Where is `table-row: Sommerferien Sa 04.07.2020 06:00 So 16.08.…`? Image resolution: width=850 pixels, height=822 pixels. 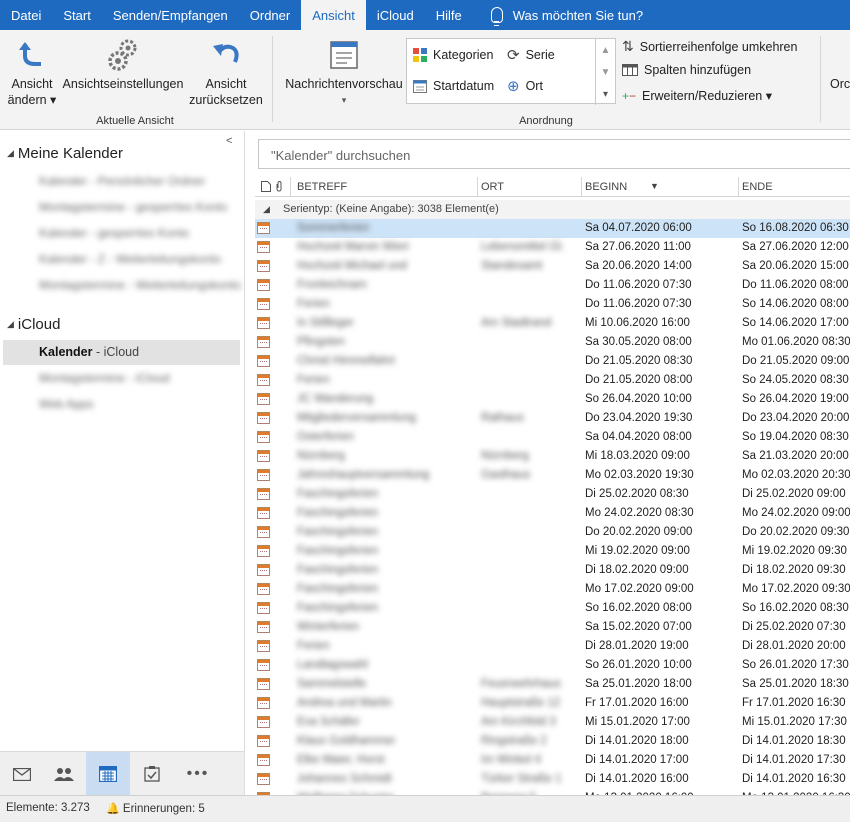 table-row: Sommerferien Sa 04.07.2020 06:00 So 16.08.… is located at coordinates (552, 228).